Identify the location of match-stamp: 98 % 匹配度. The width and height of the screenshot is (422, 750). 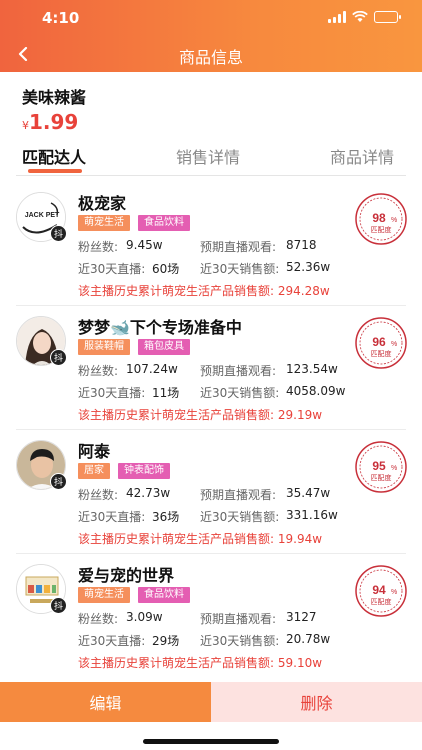
(381, 219).